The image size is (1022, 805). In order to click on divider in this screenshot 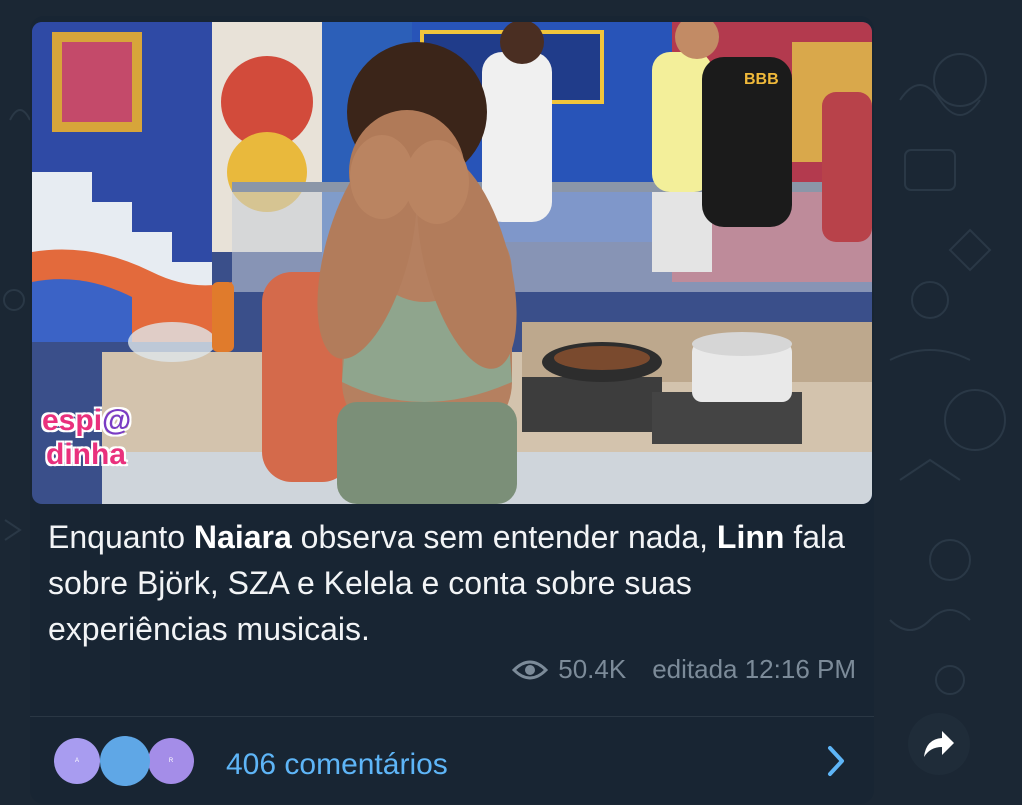, I will do `click(452, 716)`.